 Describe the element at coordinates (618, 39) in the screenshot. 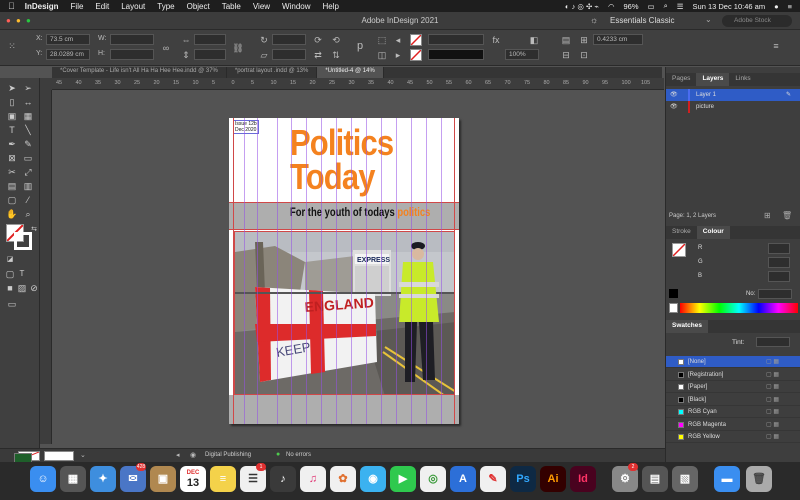

I see `stroke-weight-field: 0.4233 cm` at that location.